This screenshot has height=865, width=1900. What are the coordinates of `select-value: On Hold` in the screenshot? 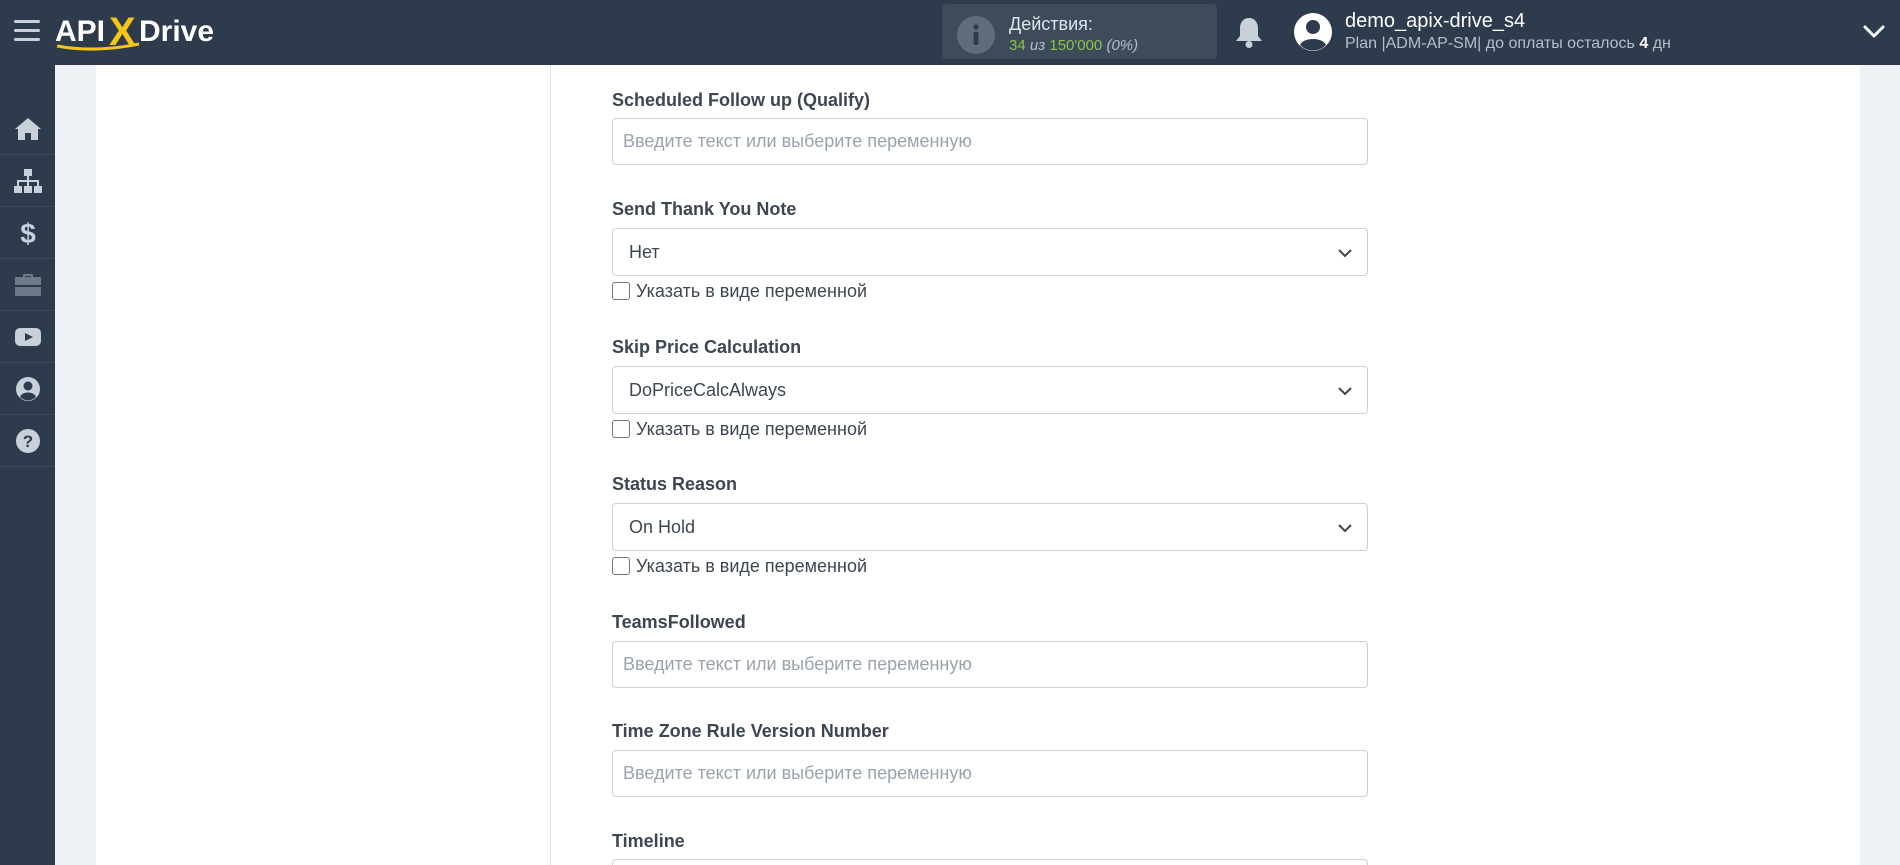 It's located at (662, 527).